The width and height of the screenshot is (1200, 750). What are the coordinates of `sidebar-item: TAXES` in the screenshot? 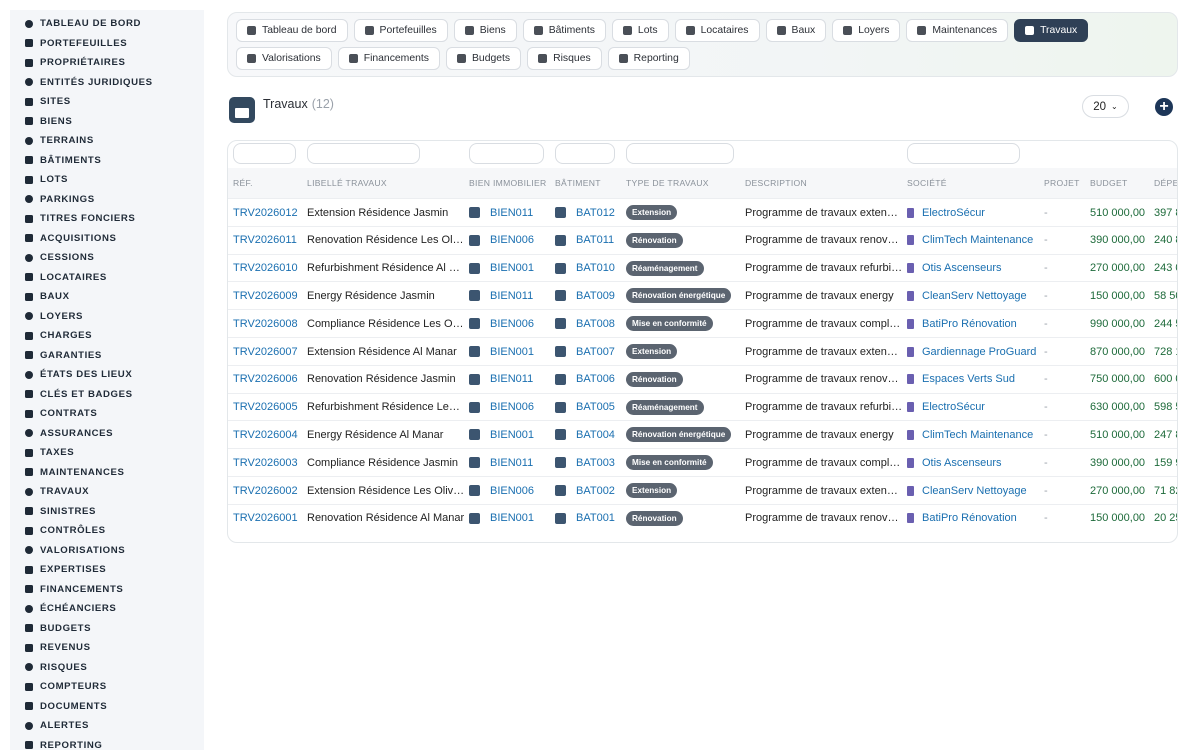 It's located at (107, 453).